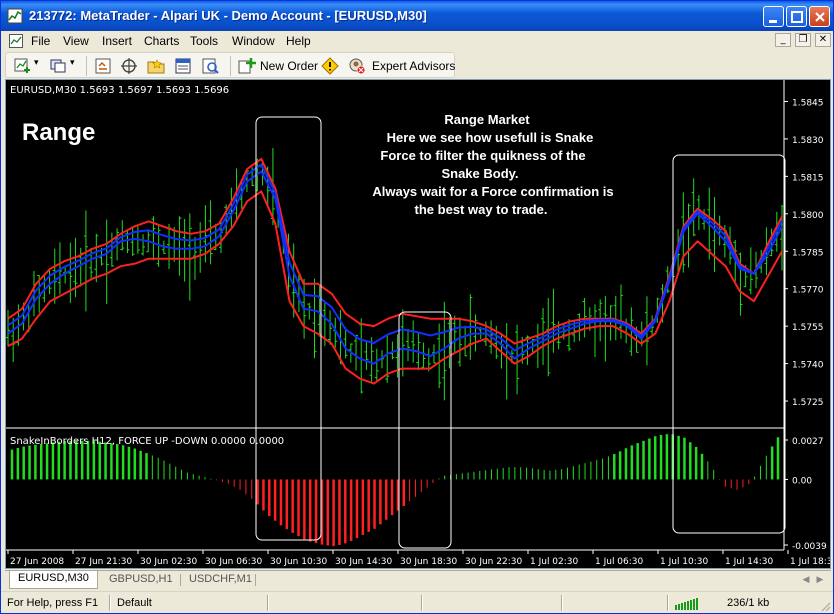 This screenshot has height=614, width=834. Describe the element at coordinates (482, 155) in the screenshot. I see `annotation-line: Force to filter the quikness of the` at that location.